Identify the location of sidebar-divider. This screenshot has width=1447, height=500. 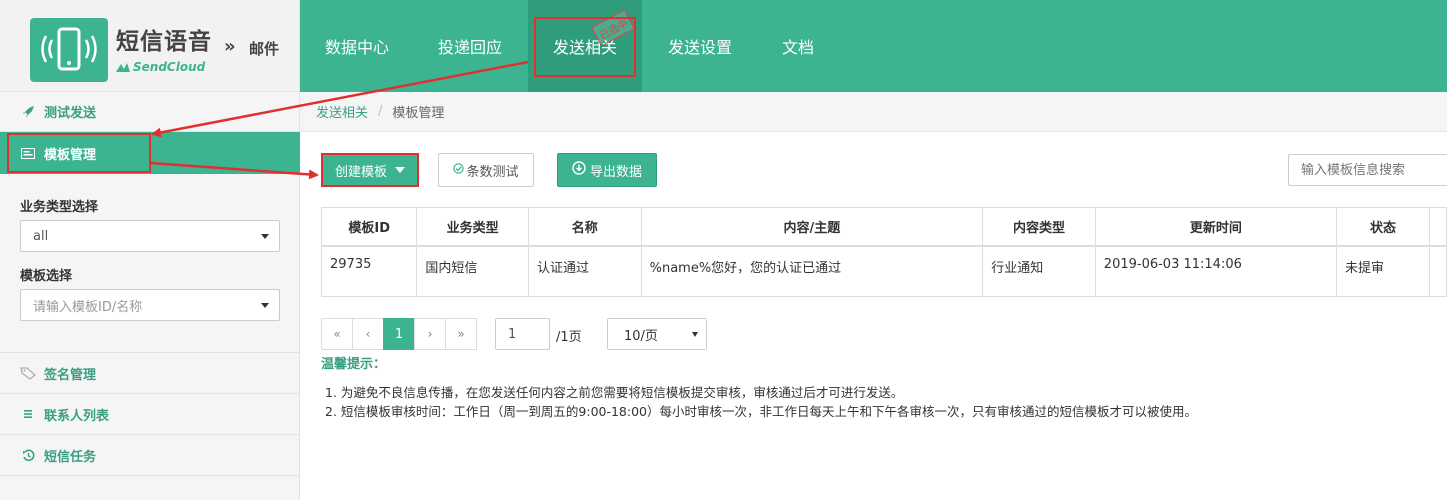
(150, 475).